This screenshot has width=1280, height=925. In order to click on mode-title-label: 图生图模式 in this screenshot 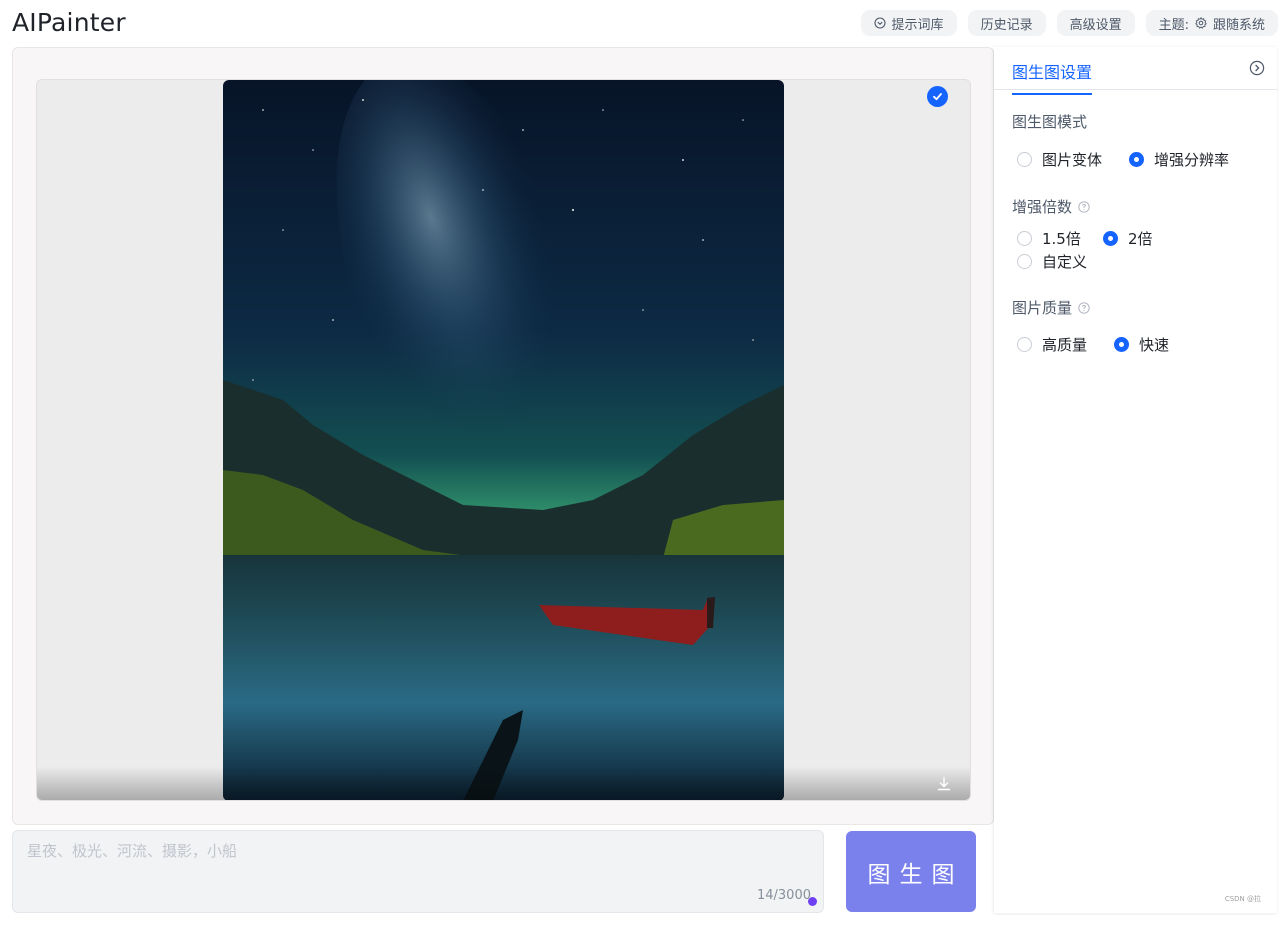, I will do `click(1050, 122)`.